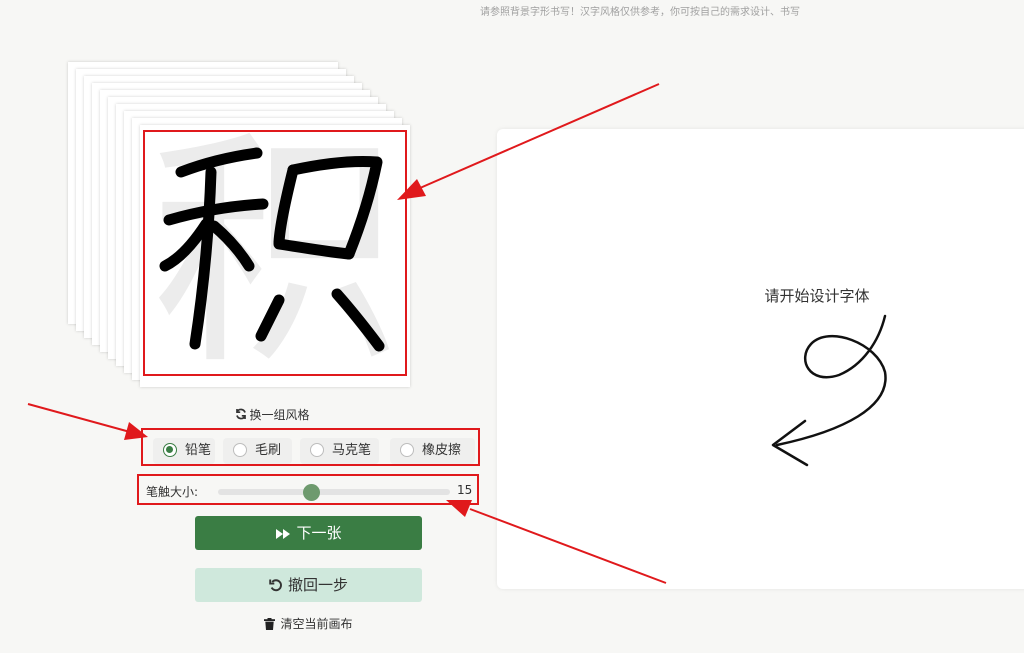 This screenshot has height=653, width=1024. What do you see at coordinates (79, 418) in the screenshot?
I see `annotation-arrow-line` at bounding box center [79, 418].